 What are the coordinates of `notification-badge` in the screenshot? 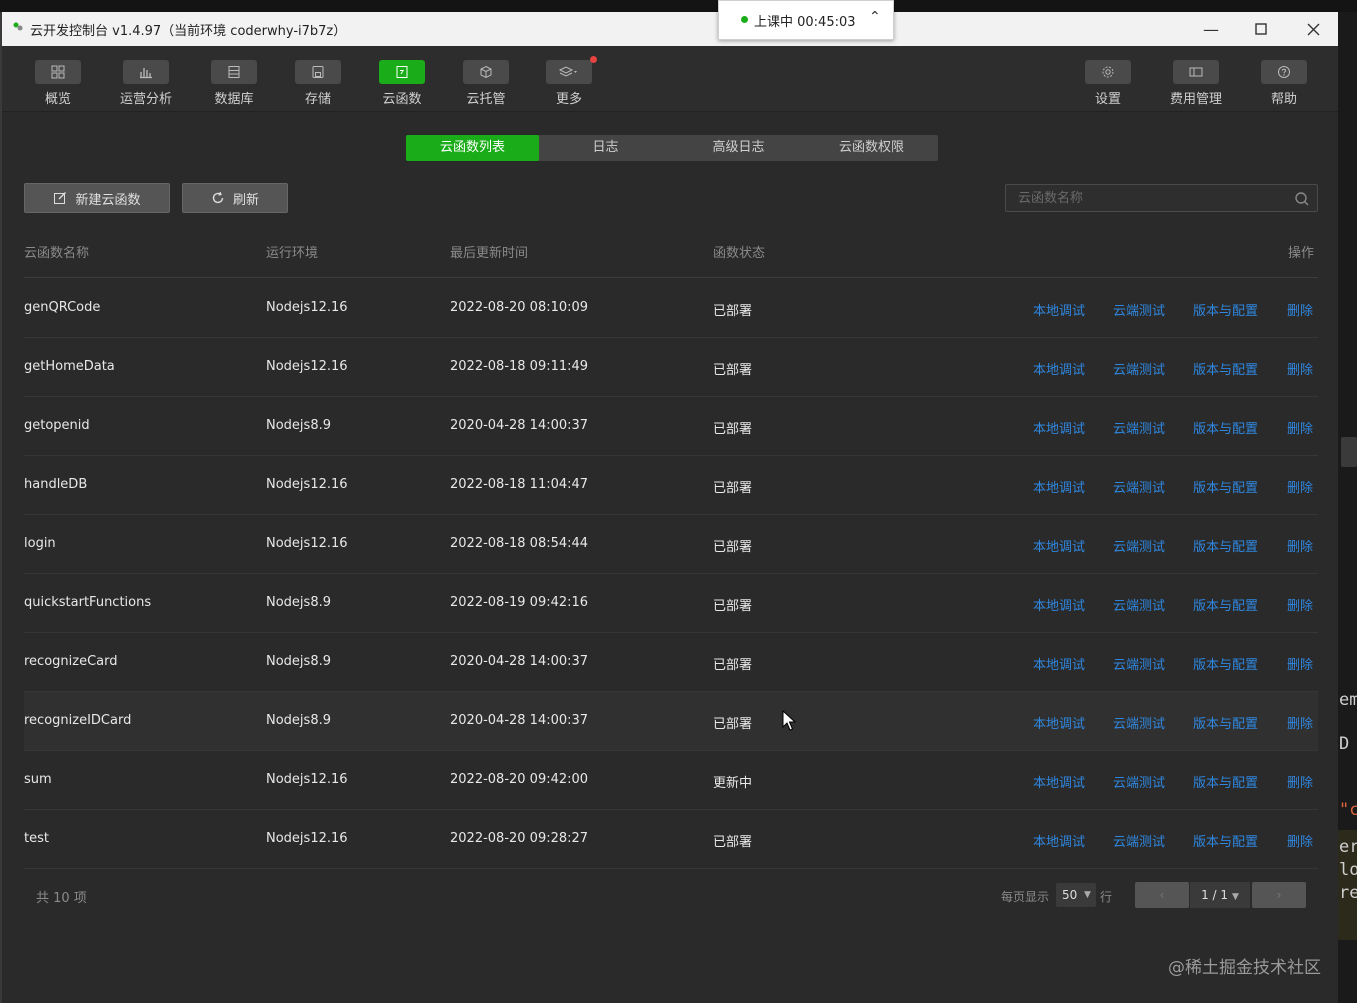 It's located at (593, 59).